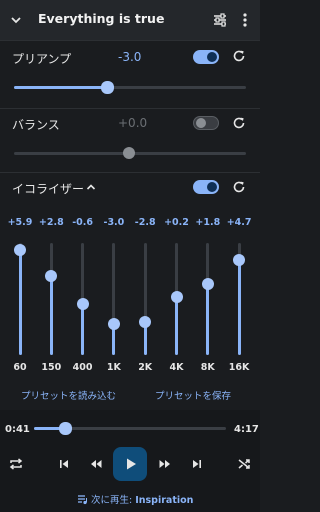  What do you see at coordinates (207, 284) in the screenshot?
I see `band-thumb-8K` at bounding box center [207, 284].